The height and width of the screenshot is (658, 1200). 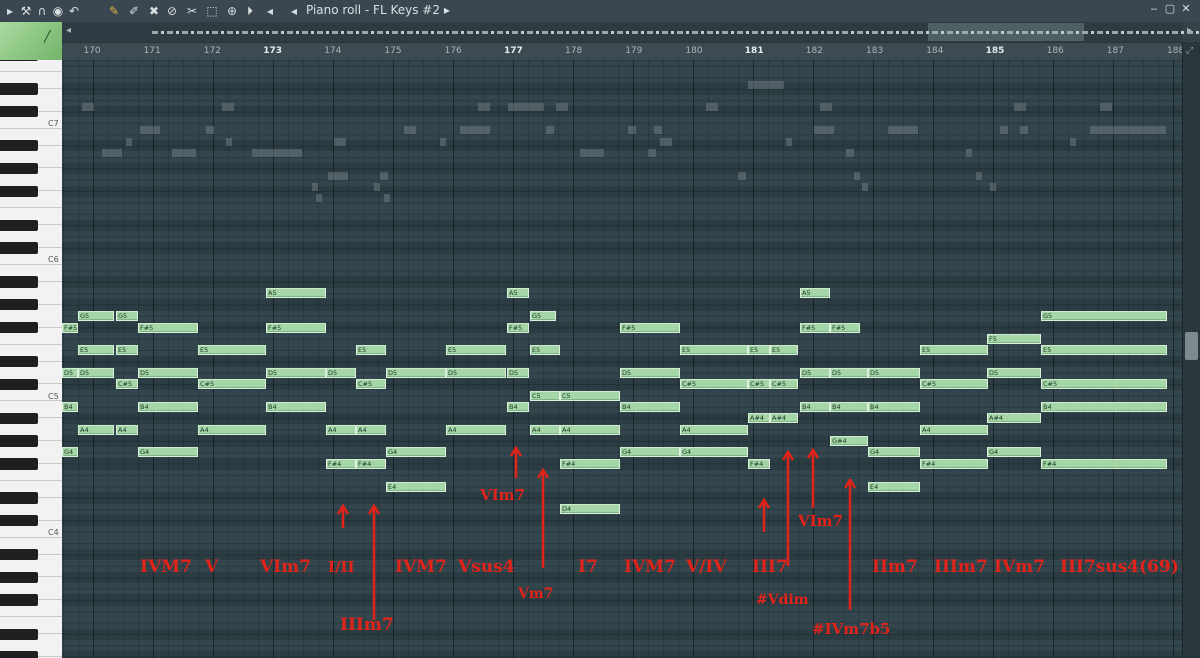 What do you see at coordinates (31, 66) in the screenshot?
I see `piano-white-key` at bounding box center [31, 66].